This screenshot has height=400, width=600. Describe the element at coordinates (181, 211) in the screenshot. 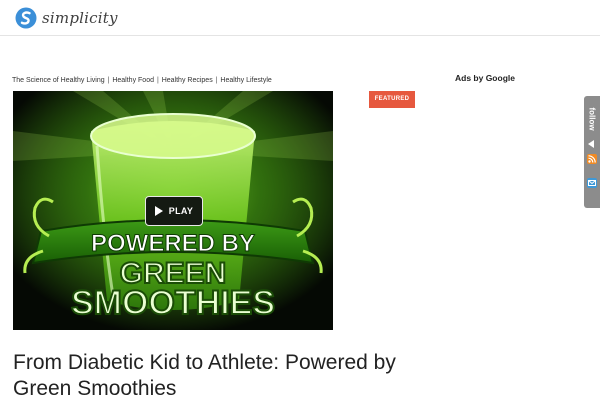

I see `play-label: PLAY` at that location.